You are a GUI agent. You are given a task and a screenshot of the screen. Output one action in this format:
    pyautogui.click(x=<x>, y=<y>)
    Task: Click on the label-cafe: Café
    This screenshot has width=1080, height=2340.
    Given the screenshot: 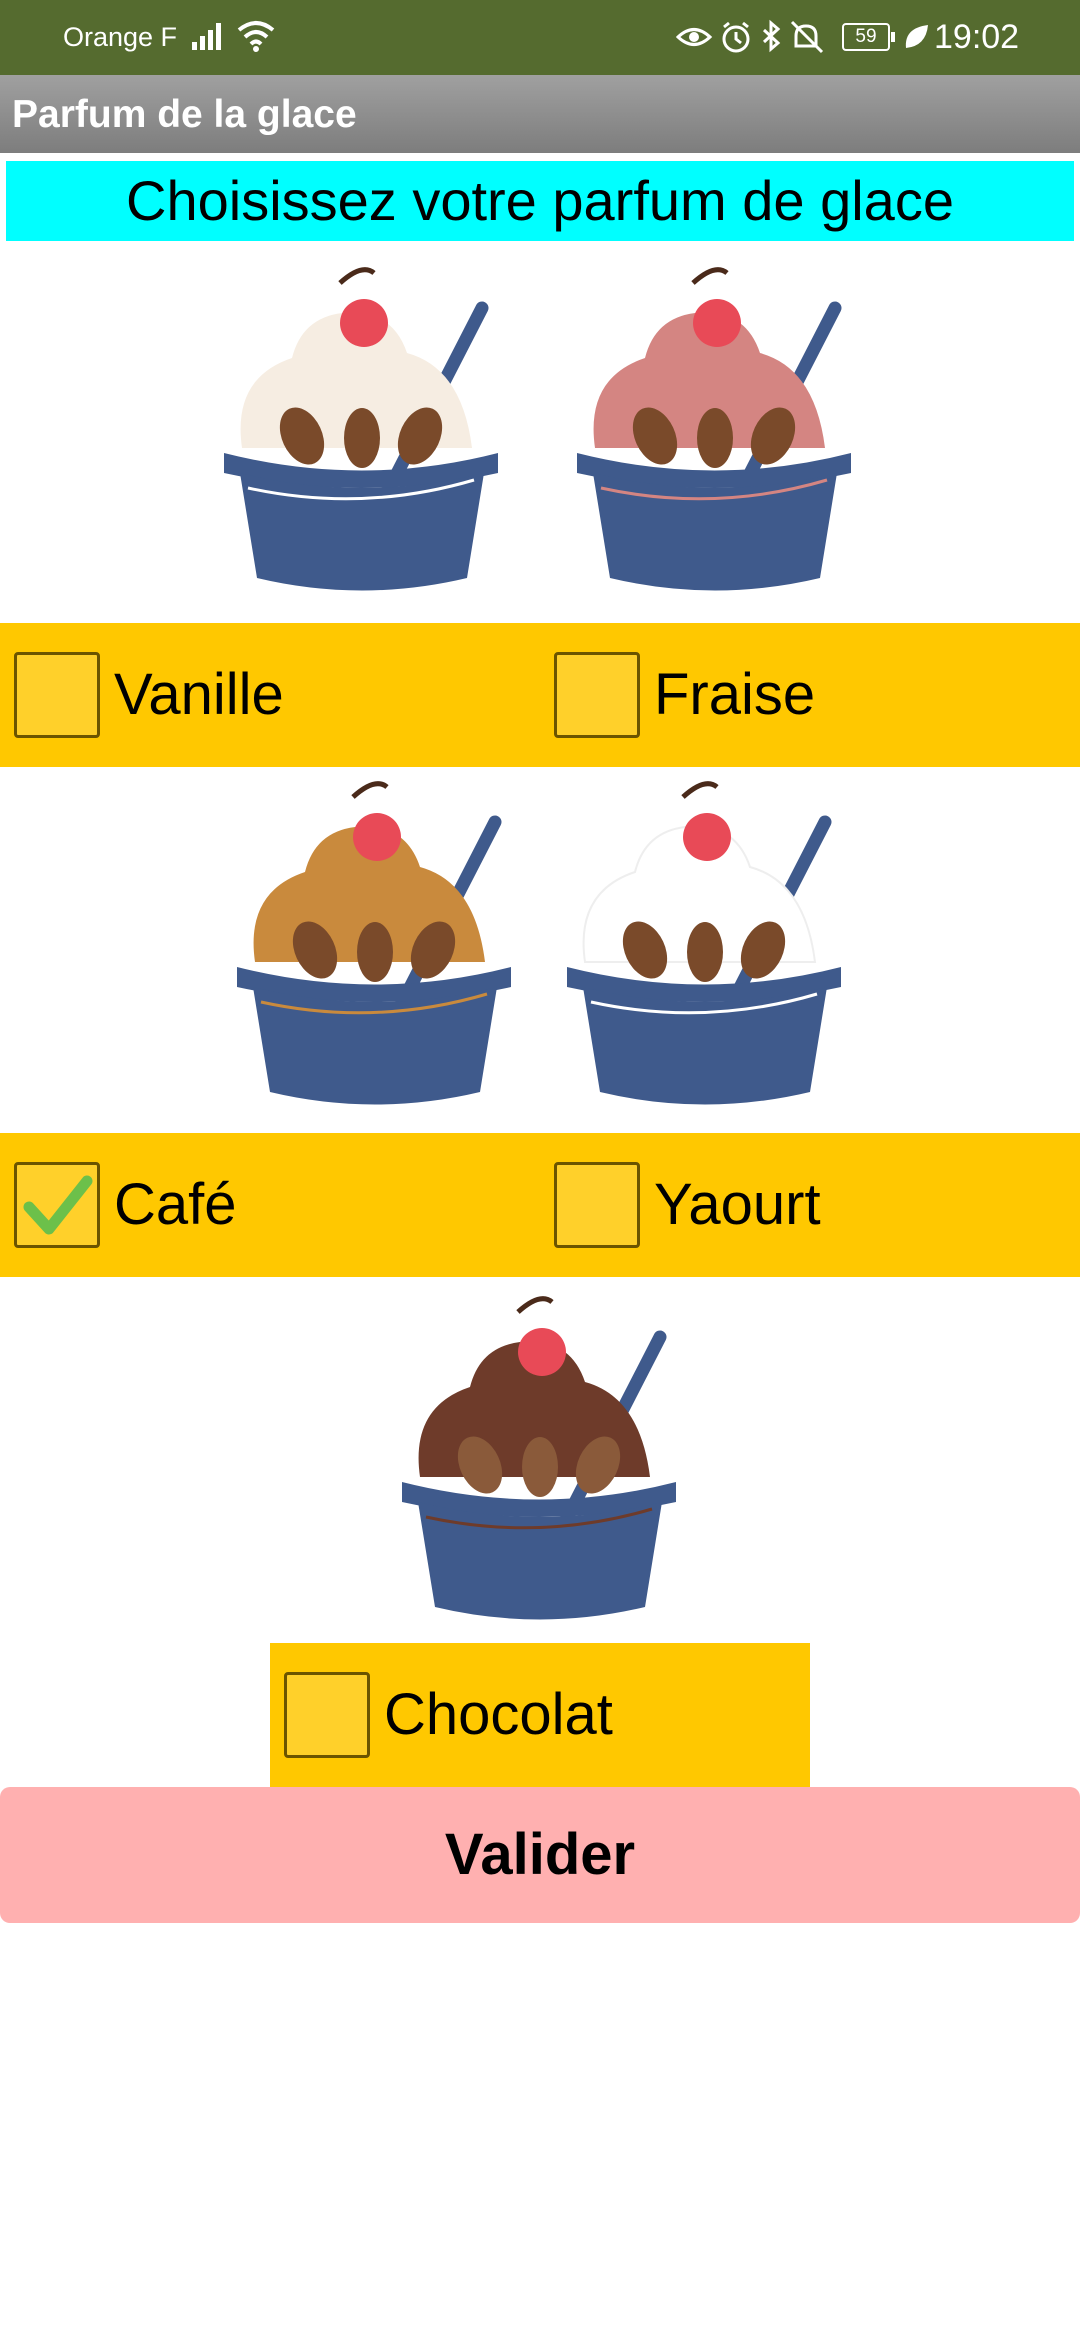 What is the action you would take?
    pyautogui.click(x=175, y=1204)
    